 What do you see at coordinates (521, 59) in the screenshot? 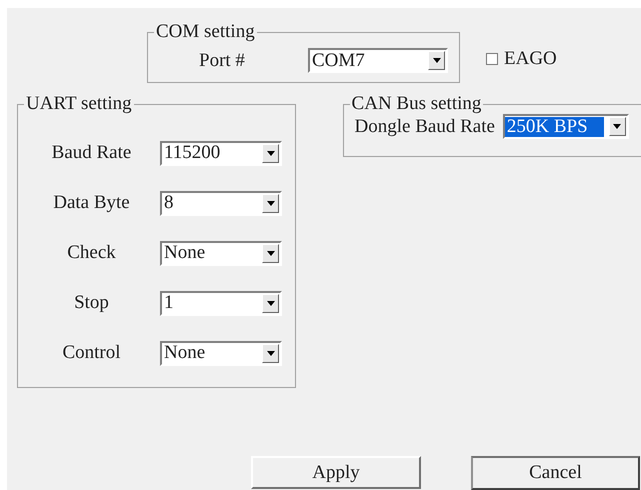
I see `eago-checkbox: EAGO` at bounding box center [521, 59].